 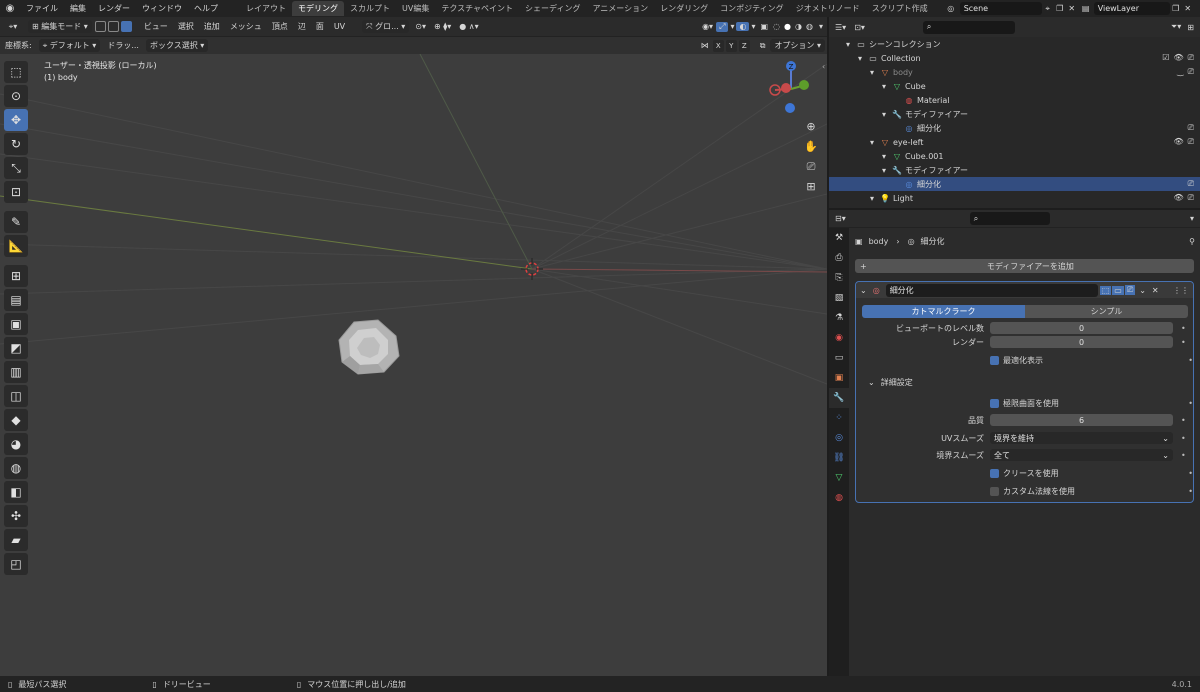 What do you see at coordinates (839, 478) in the screenshot?
I see `data-tab-icon: ▽` at bounding box center [839, 478].